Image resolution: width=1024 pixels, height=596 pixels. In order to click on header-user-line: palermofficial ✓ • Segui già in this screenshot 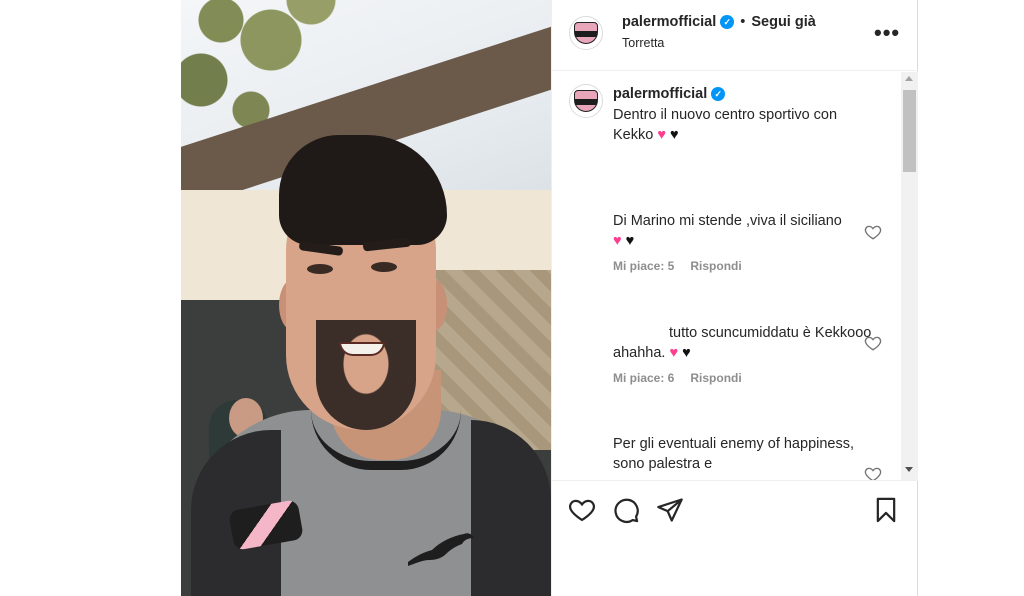, I will do `click(719, 22)`.